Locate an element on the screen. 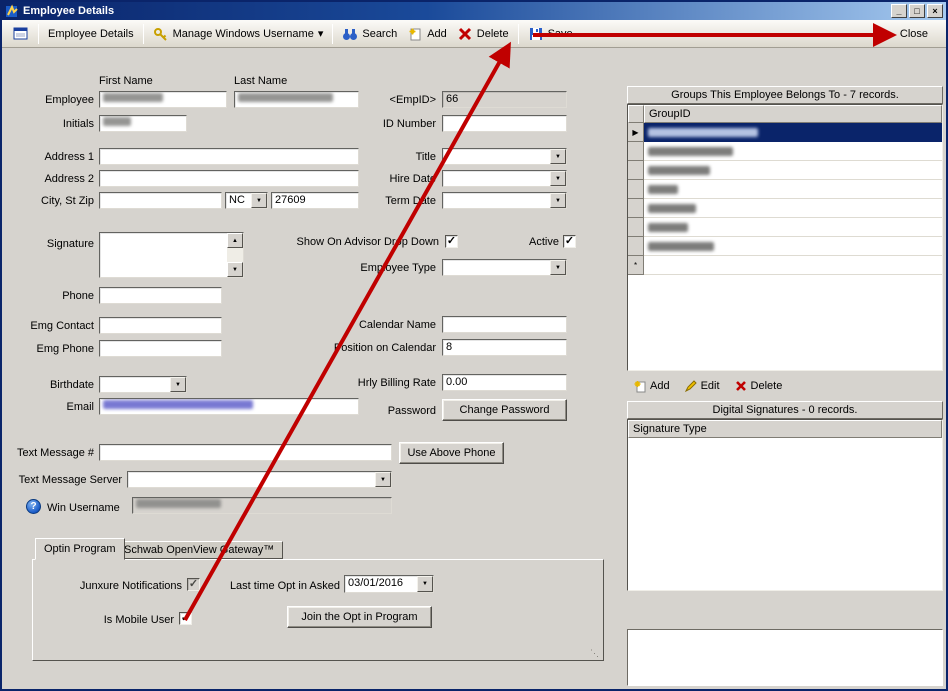 This screenshot has height=691, width=948. employee-type-combo: ▼ is located at coordinates (504, 267).